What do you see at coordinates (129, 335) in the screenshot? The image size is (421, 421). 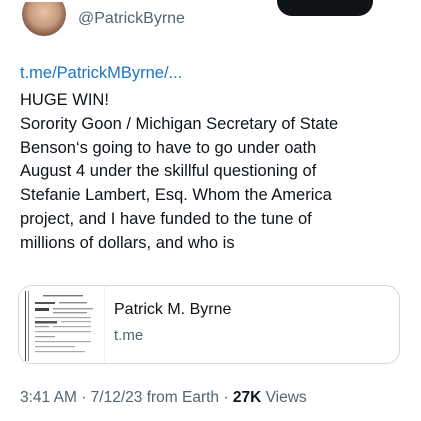 I see `card-domain: t.me` at bounding box center [129, 335].